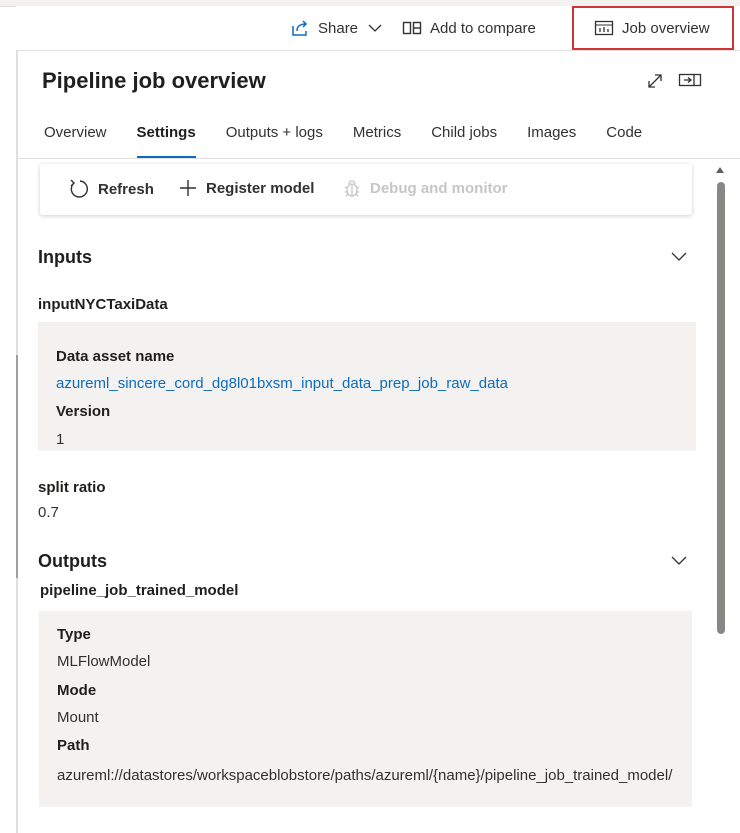 Image resolution: width=740 pixels, height=833 pixels. I want to click on scrollbar-thumb, so click(721, 408).